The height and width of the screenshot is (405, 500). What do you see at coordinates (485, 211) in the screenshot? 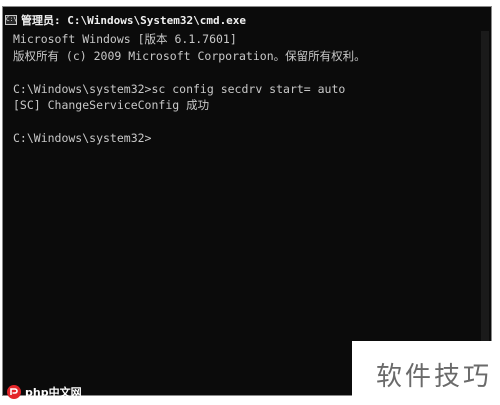
I see `vertical-scrollbar` at bounding box center [485, 211].